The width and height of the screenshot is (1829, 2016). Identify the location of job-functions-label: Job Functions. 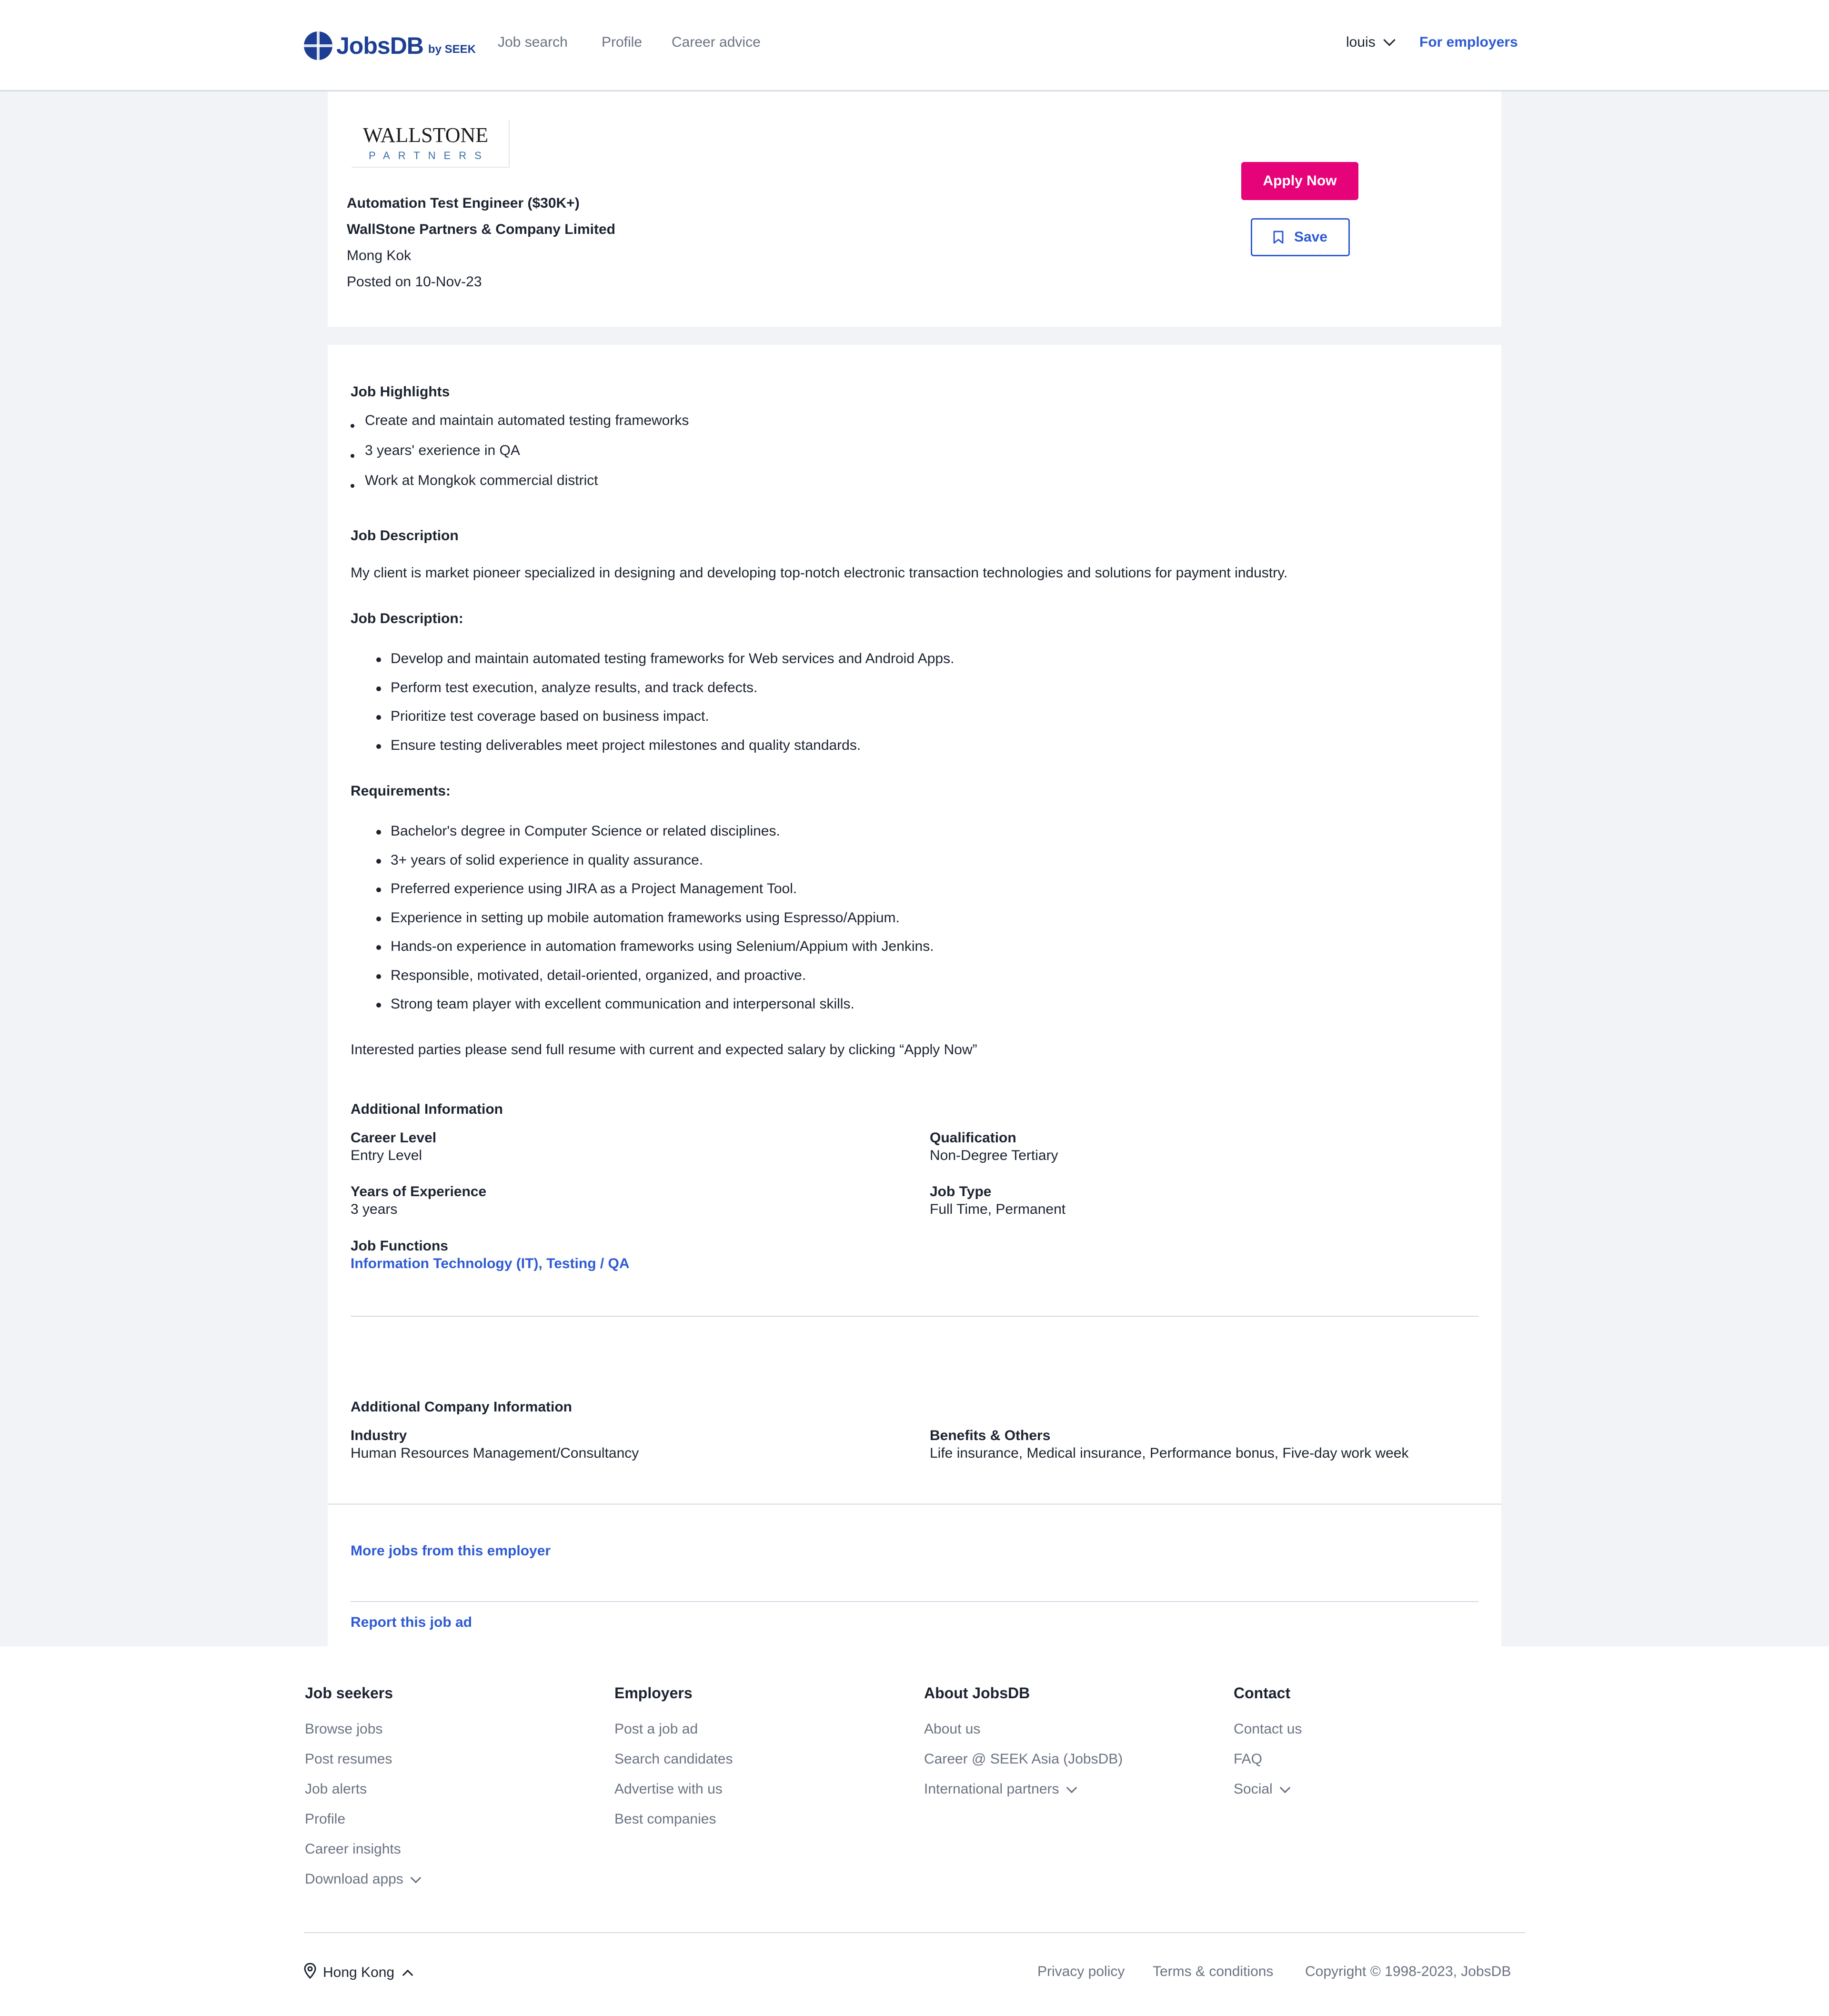
(400, 1246).